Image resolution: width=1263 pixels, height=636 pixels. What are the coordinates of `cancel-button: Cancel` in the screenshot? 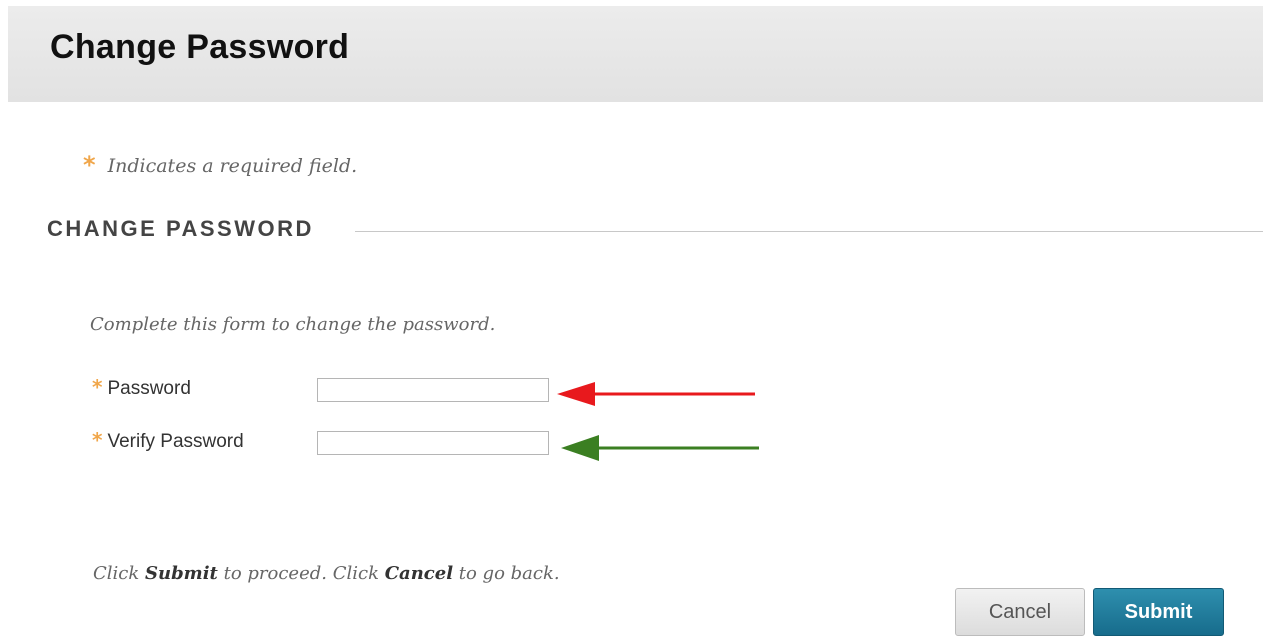 It's located at (1020, 612).